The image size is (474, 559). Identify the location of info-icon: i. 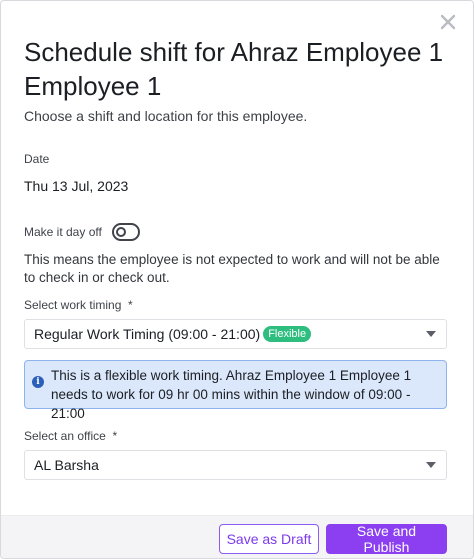
(38, 382).